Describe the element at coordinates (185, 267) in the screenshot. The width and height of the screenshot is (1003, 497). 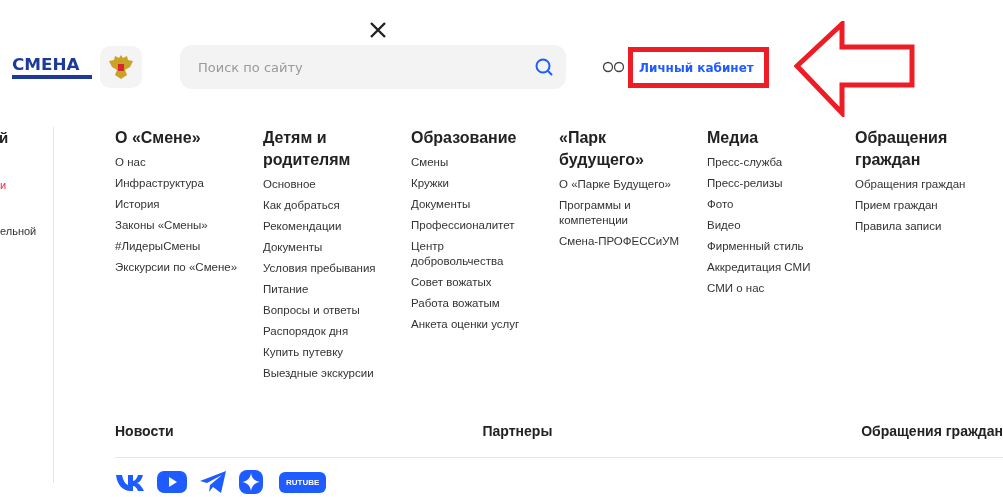
I see `menu-link: Экскурсии по «Смене»` at that location.